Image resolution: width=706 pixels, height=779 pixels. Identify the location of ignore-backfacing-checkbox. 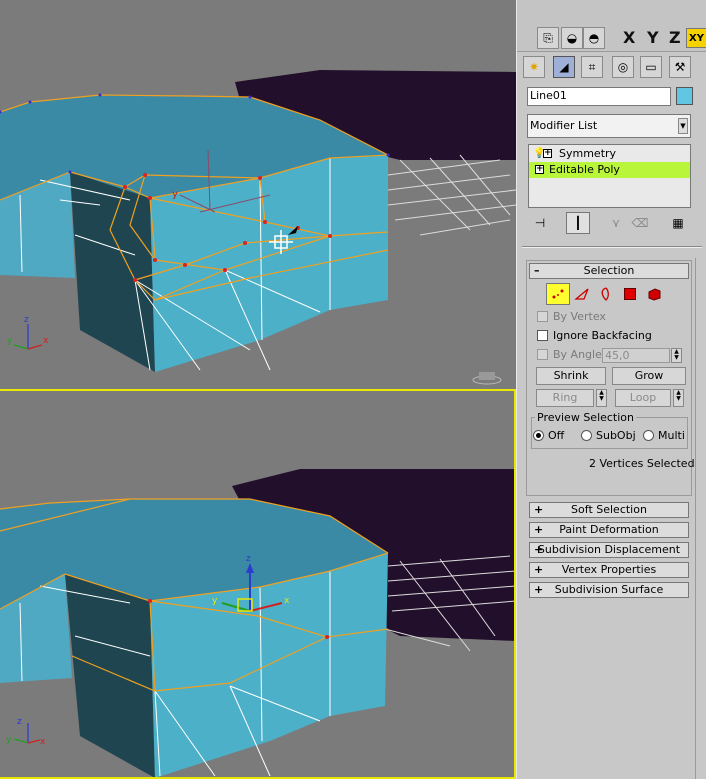
(542, 335).